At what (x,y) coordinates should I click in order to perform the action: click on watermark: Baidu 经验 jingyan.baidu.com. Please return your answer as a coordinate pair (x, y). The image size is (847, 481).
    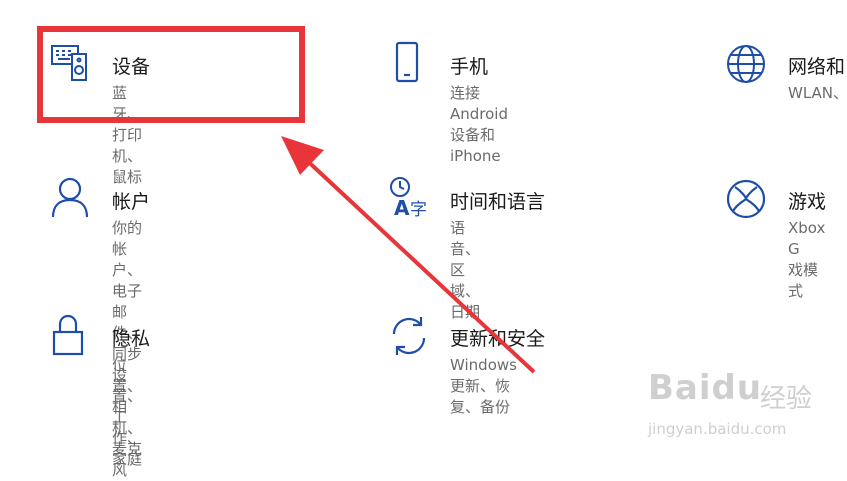
    Looking at the image, I should click on (745, 408).